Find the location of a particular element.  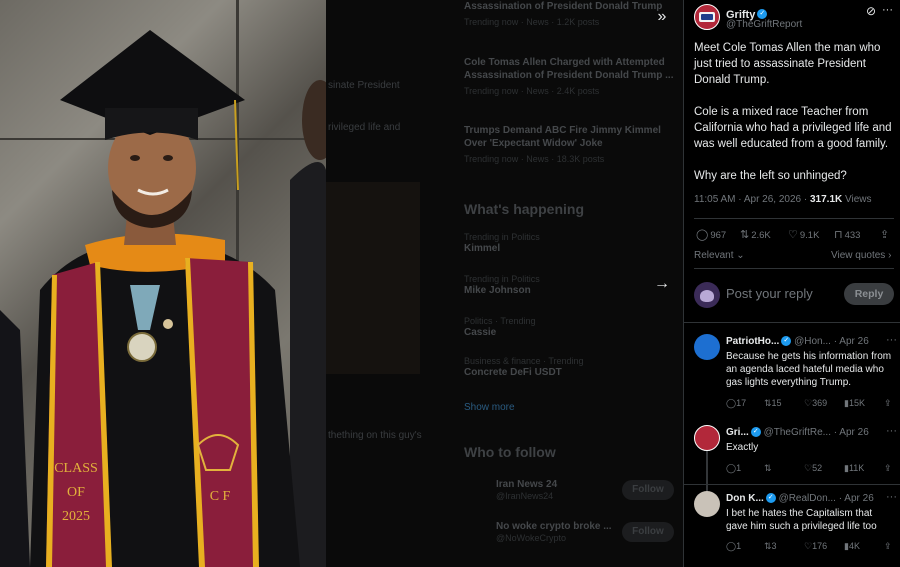

bookmark-action: ⊓ 433 is located at coordinates (847, 234).